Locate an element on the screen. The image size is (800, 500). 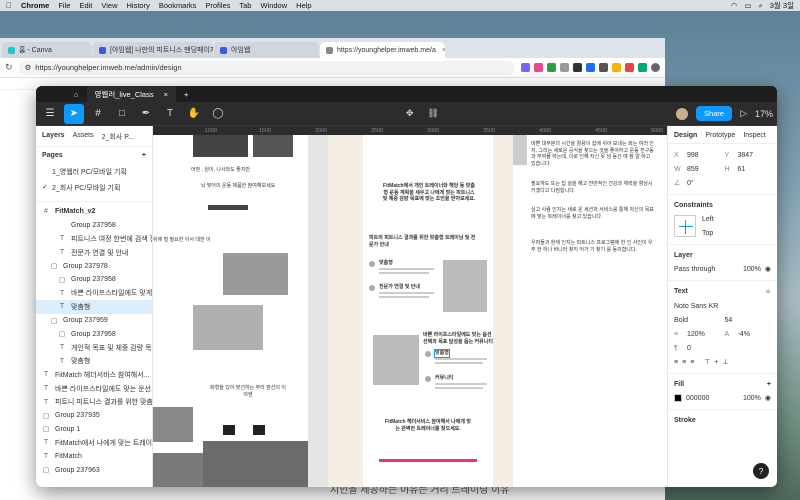
rotation-field: 0° is located at coordinates (729, 183).